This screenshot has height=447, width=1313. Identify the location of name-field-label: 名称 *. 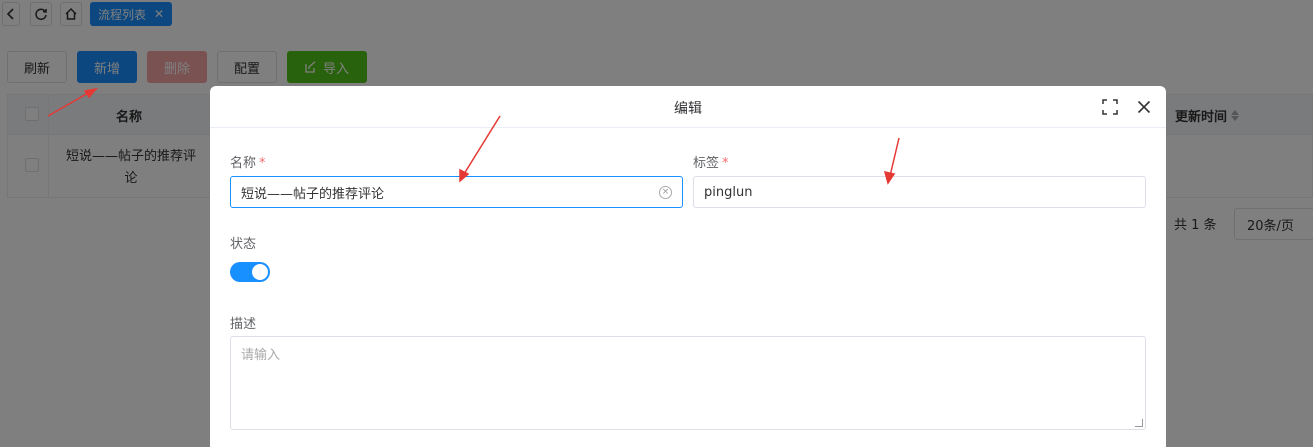
(248, 161).